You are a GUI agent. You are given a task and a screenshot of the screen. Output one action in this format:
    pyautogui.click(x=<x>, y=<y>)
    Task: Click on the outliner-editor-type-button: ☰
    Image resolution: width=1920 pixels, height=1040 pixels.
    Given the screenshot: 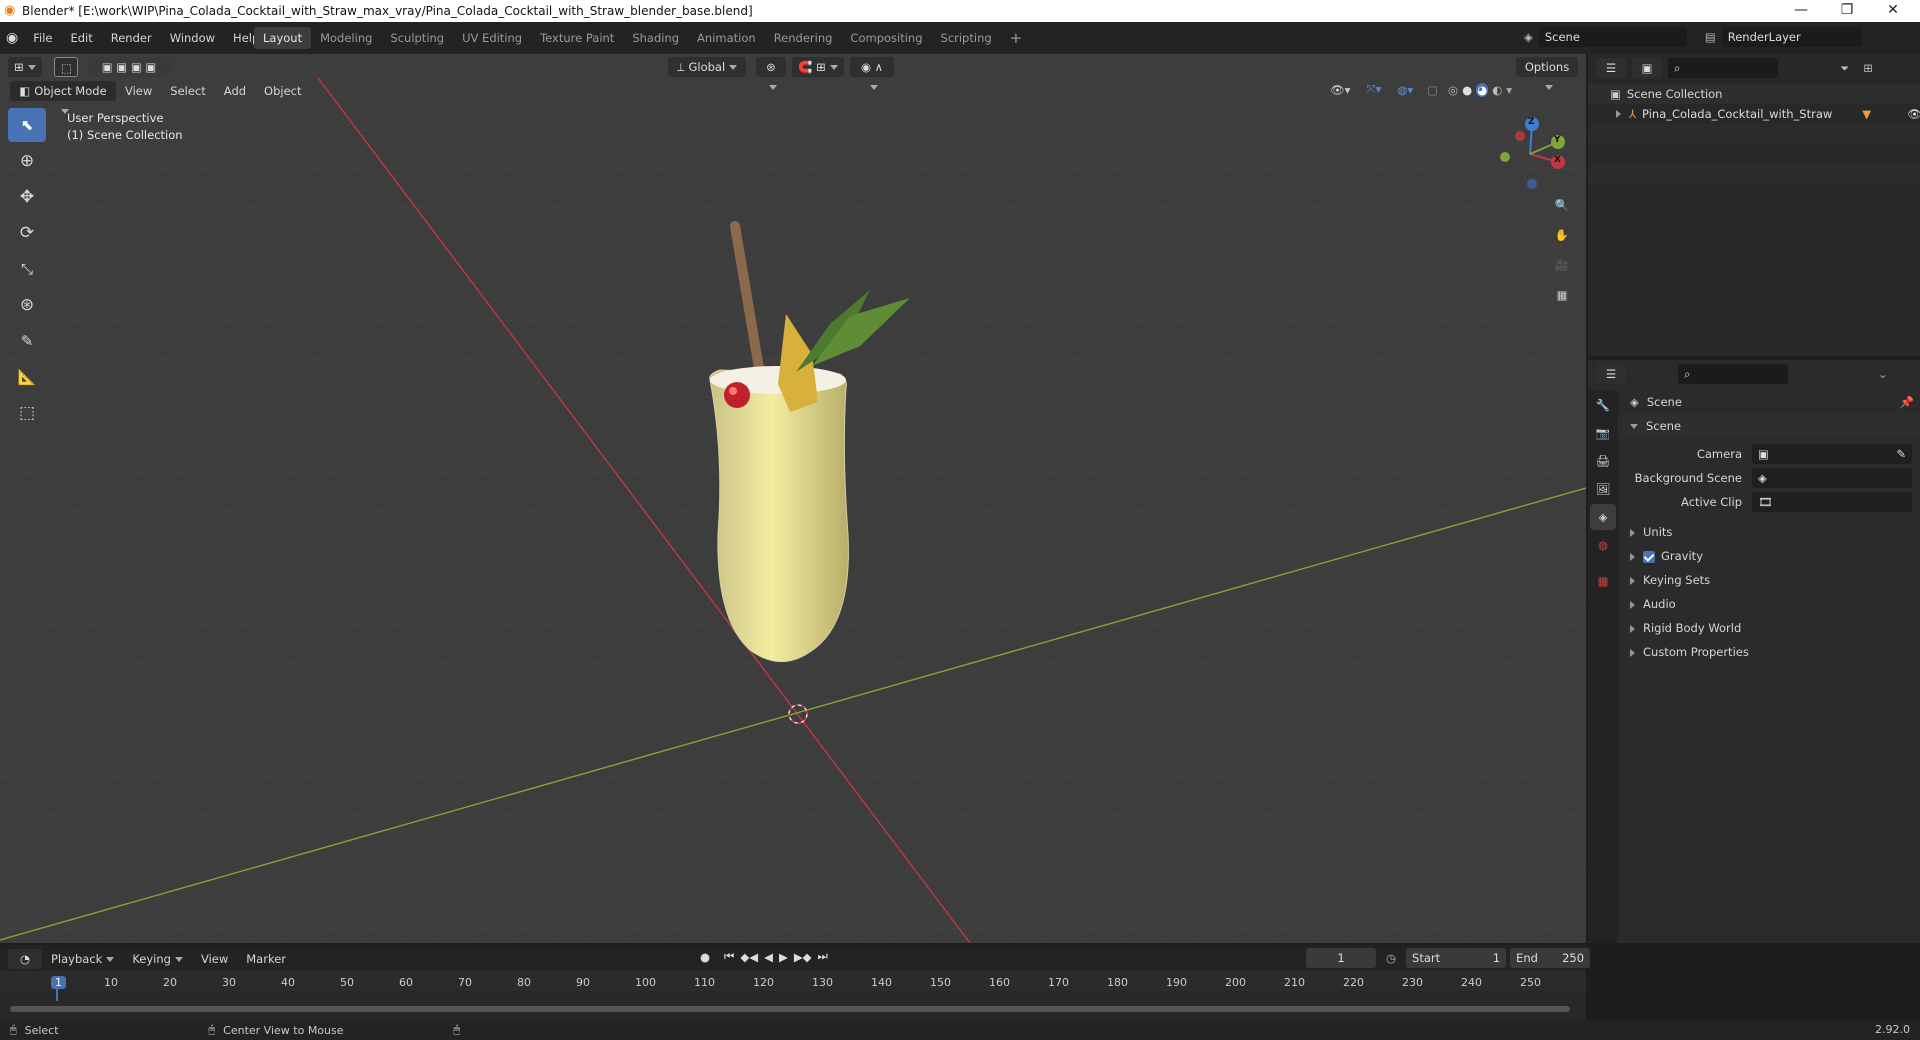 What is the action you would take?
    pyautogui.click(x=1611, y=74)
    